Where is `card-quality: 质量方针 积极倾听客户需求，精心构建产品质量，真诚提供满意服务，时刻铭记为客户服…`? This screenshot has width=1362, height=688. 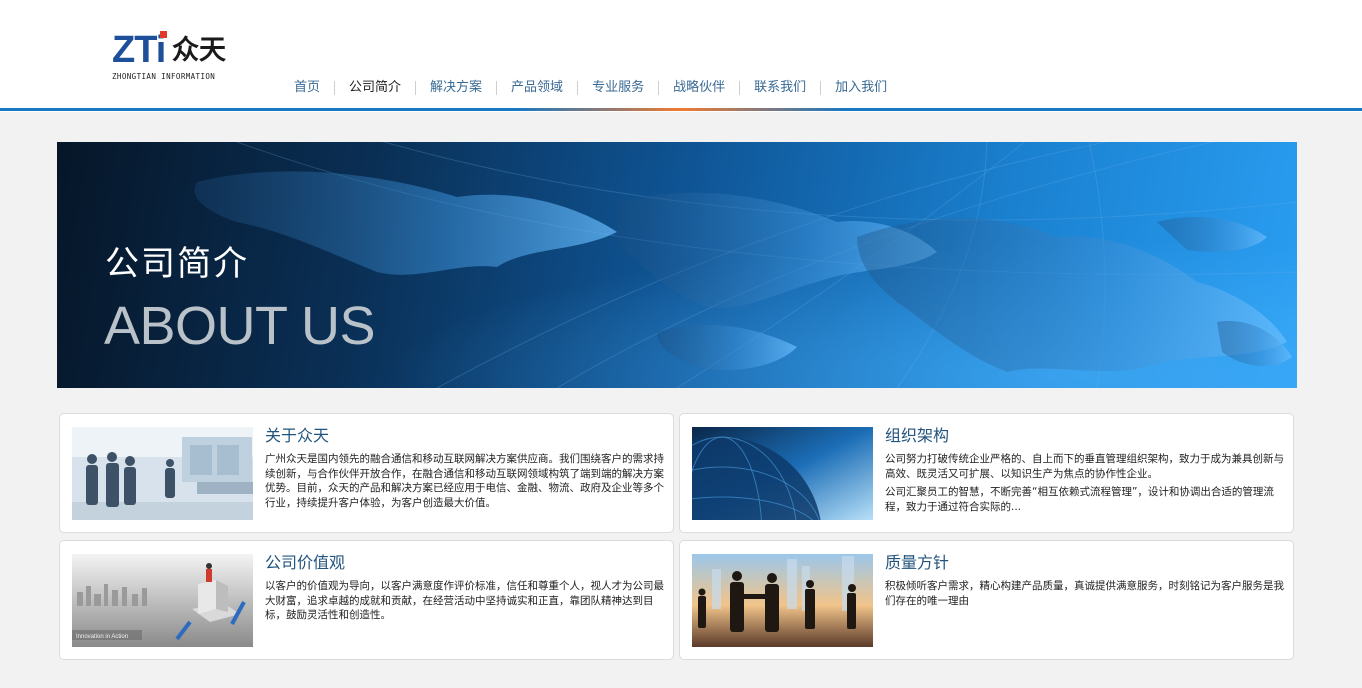 card-quality: 质量方针 积极倾听客户需求，精心构建产品质量，真诚提供满意服务，时刻铭记为客户服… is located at coordinates (986, 600).